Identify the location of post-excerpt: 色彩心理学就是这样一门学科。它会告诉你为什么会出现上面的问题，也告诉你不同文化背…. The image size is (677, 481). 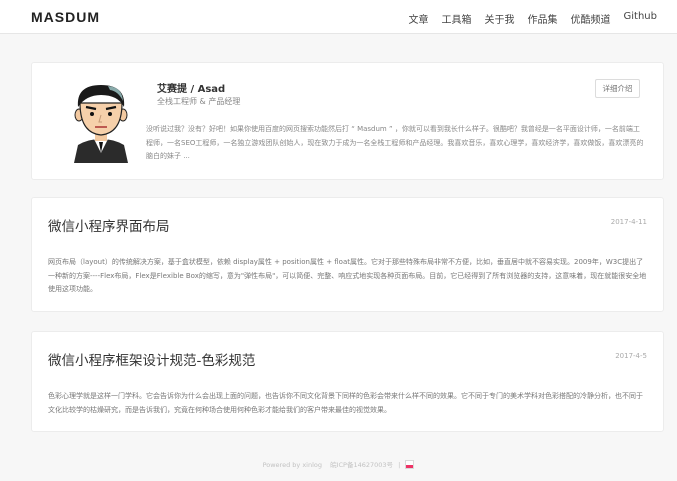
(345, 403).